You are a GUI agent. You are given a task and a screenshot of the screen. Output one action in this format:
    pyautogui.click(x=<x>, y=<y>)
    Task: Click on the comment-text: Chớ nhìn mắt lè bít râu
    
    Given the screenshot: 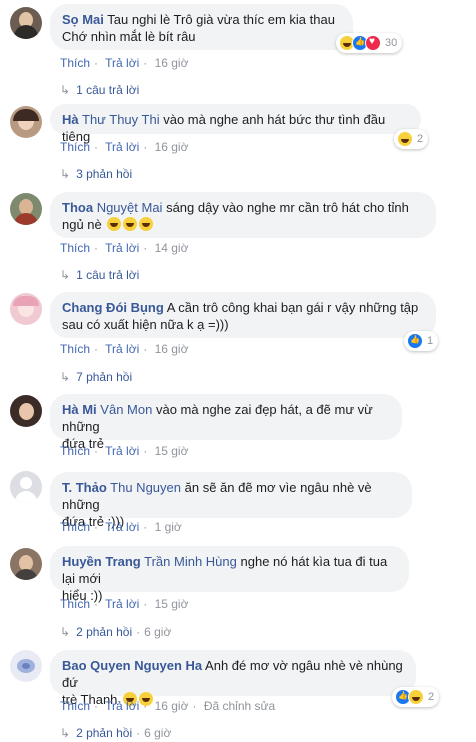 What is the action you would take?
    pyautogui.click(x=129, y=36)
    